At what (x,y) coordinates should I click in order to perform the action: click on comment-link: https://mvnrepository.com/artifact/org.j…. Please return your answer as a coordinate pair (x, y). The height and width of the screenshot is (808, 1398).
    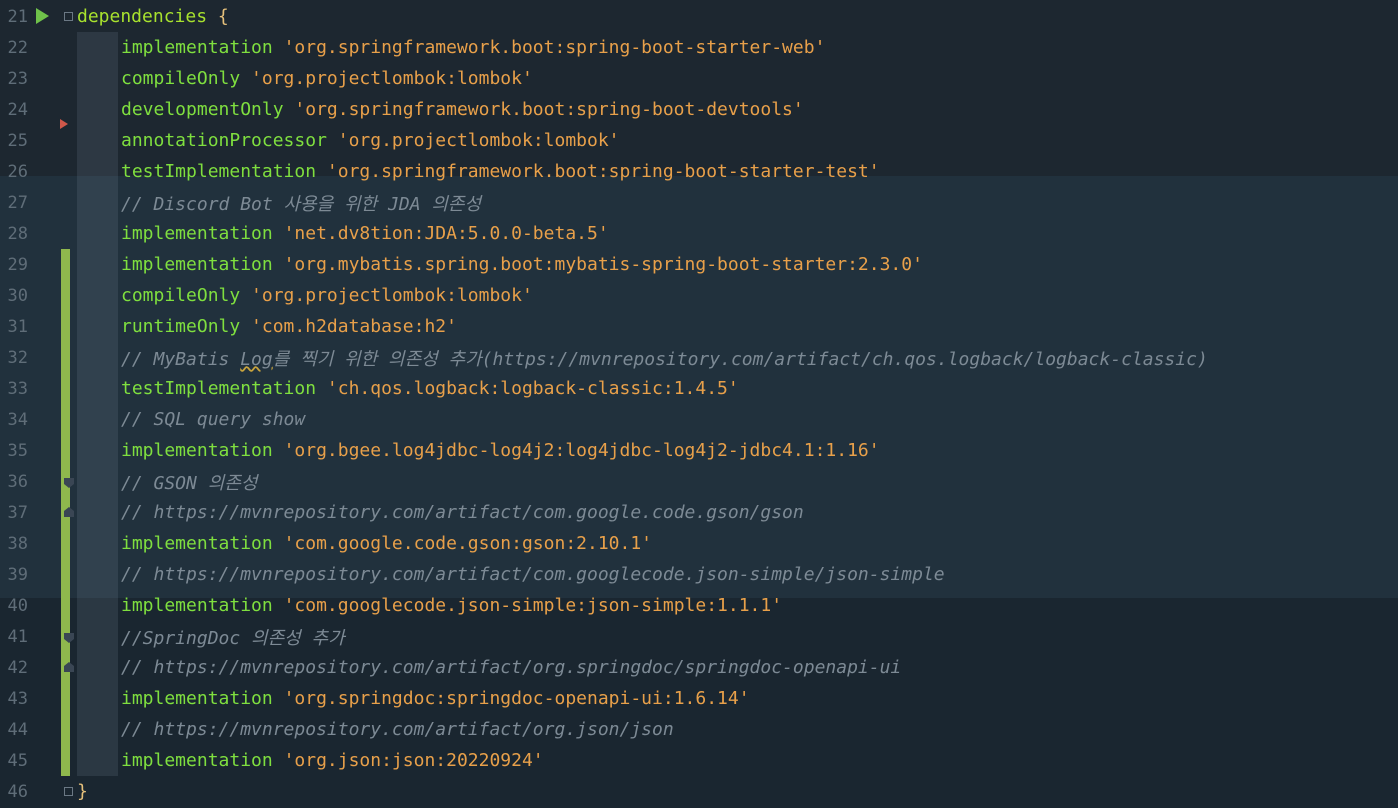
    Looking at the image, I should click on (414, 729).